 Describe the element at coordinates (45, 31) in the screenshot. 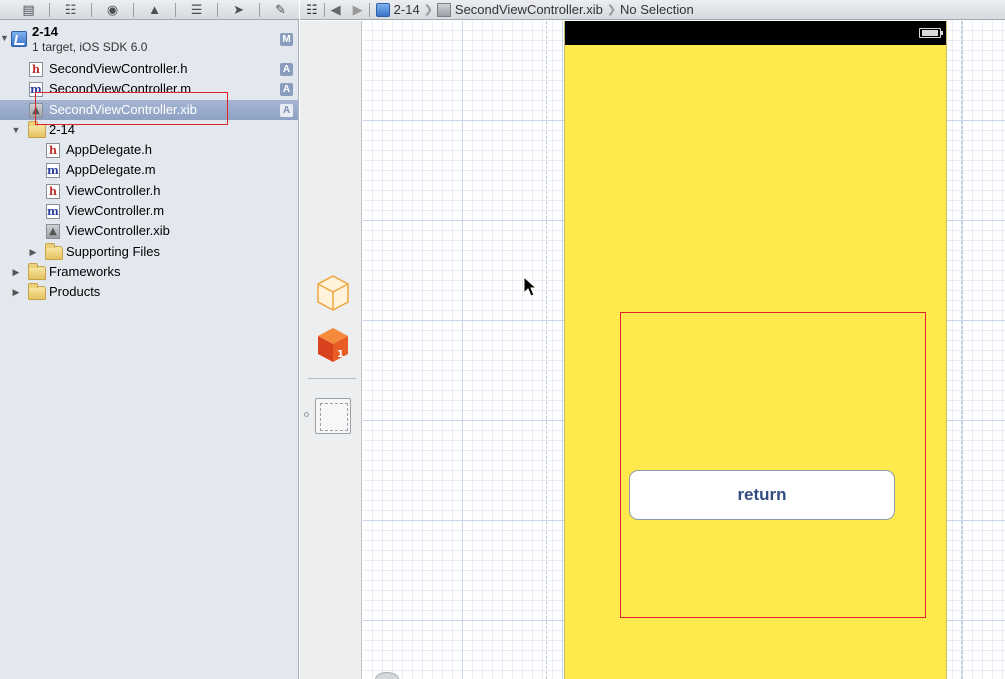

I see `project-name: 2-14` at that location.